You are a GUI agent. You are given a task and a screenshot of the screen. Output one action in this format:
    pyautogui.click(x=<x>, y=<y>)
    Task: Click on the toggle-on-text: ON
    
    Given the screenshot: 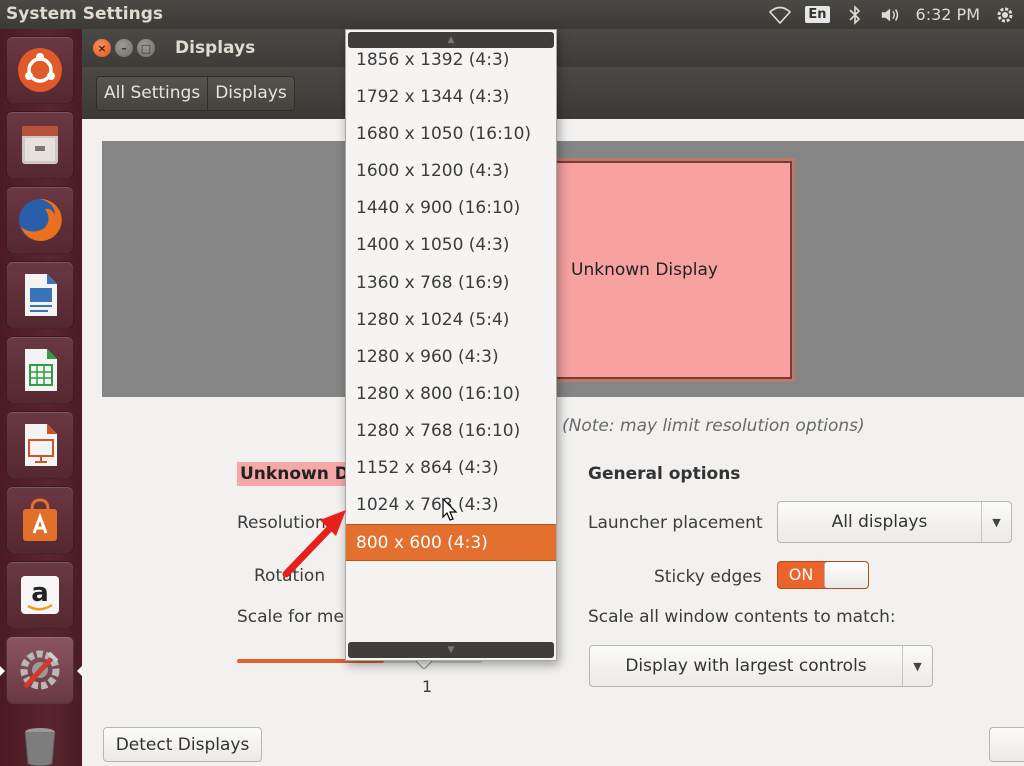 What is the action you would take?
    pyautogui.click(x=801, y=574)
    